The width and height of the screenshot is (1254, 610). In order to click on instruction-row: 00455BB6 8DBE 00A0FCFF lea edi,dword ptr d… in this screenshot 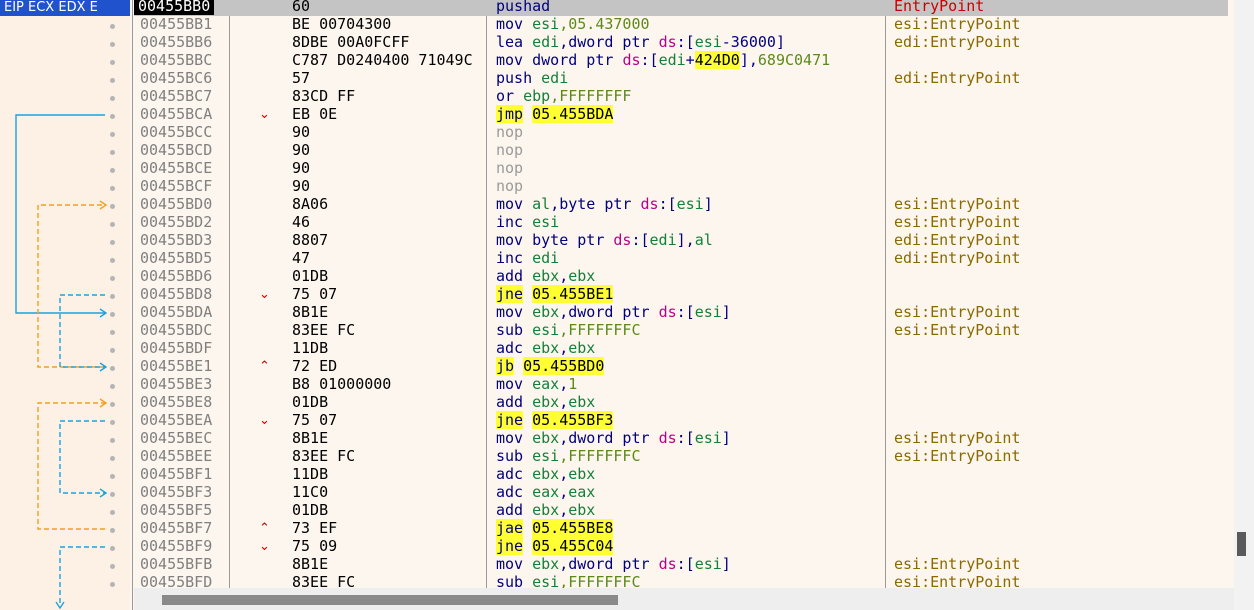, I will do `click(681, 43)`.